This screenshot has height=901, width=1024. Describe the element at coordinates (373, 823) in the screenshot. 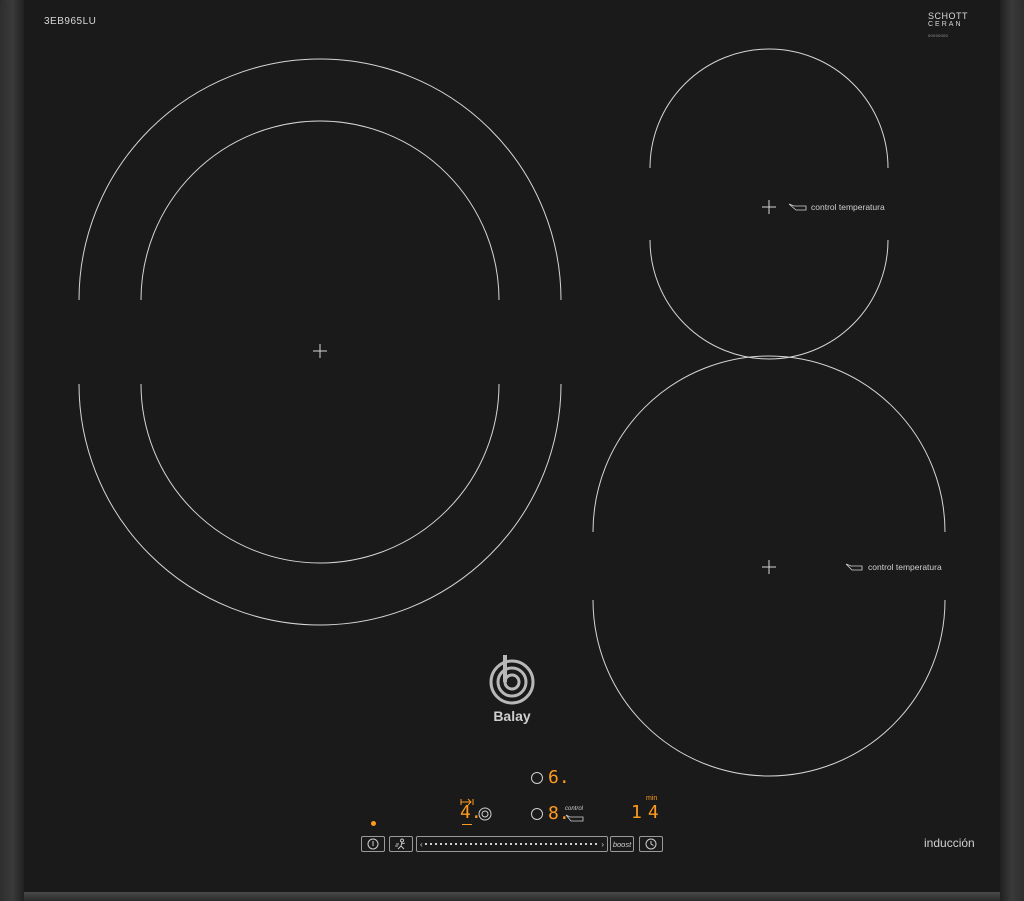

I see `power-indicator-led` at that location.